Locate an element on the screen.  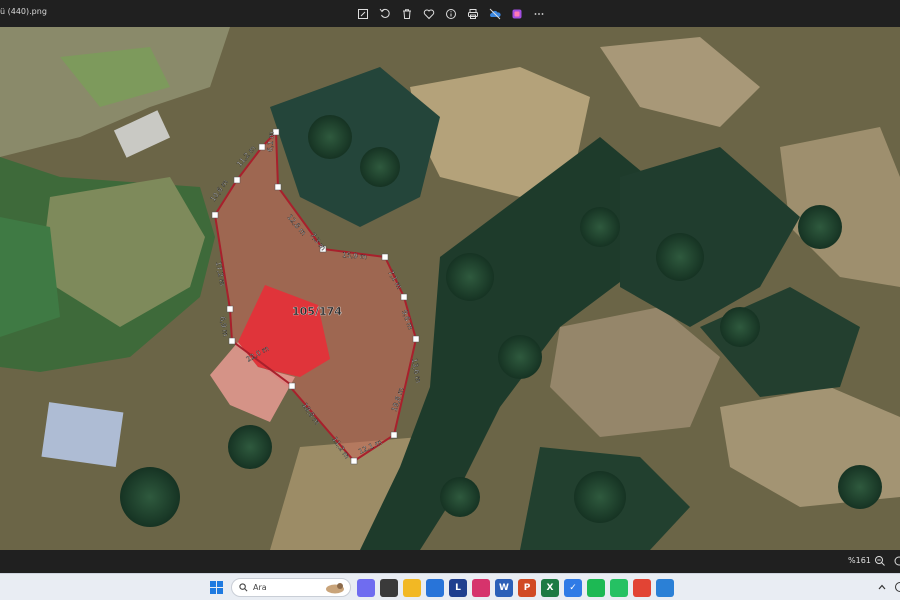
photos-icon is located at coordinates (665, 588).